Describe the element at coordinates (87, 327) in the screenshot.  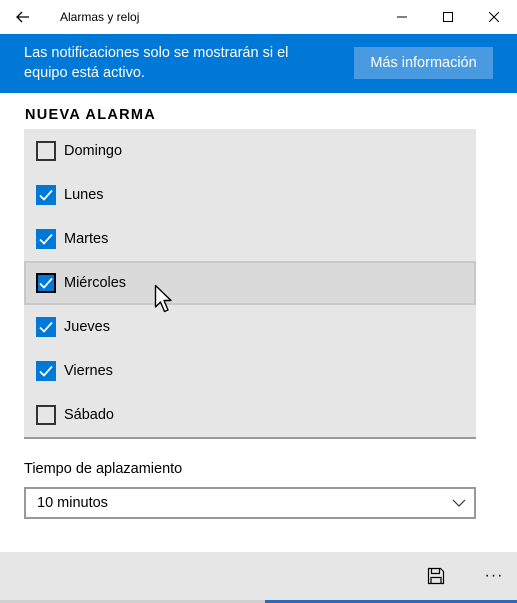
I see `day-label: Jueves` at that location.